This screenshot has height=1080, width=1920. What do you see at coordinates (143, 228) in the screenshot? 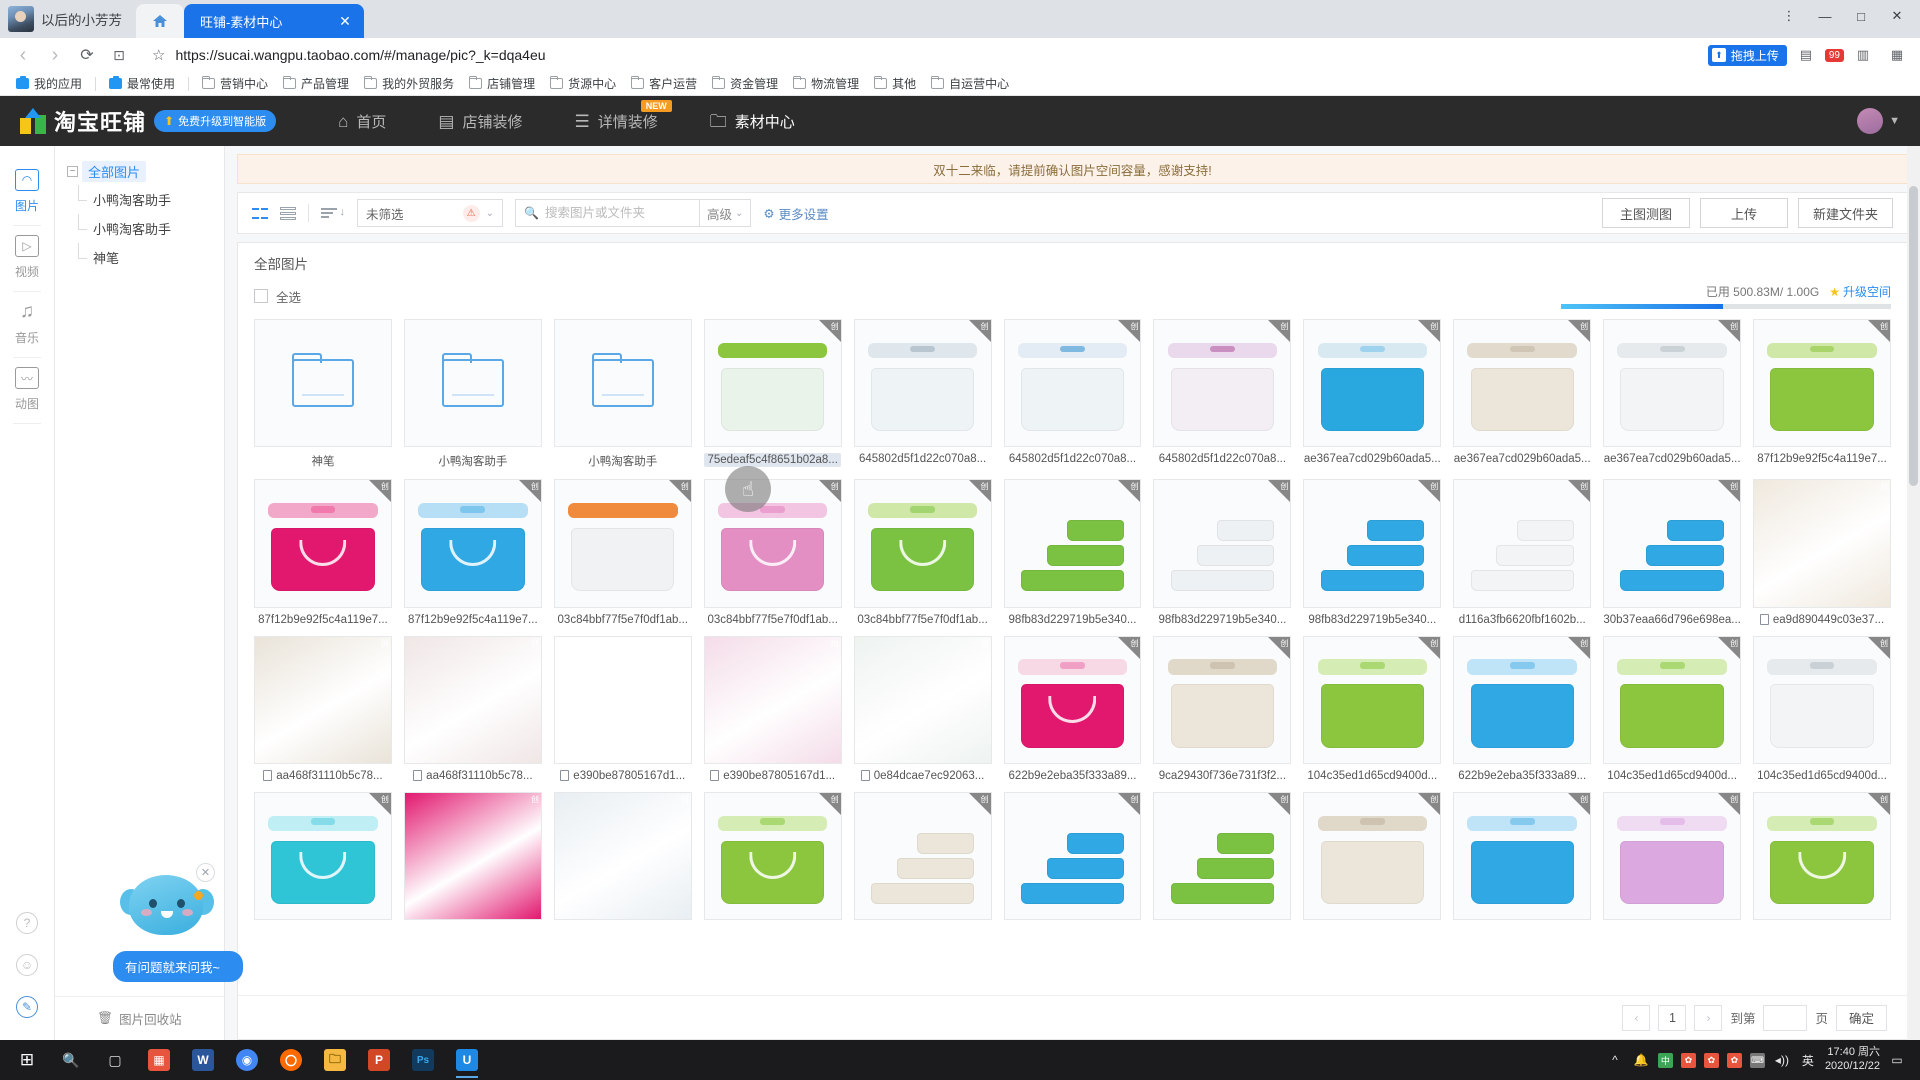
I see `tree-child-item: 小鸭淘客助手` at bounding box center [143, 228].